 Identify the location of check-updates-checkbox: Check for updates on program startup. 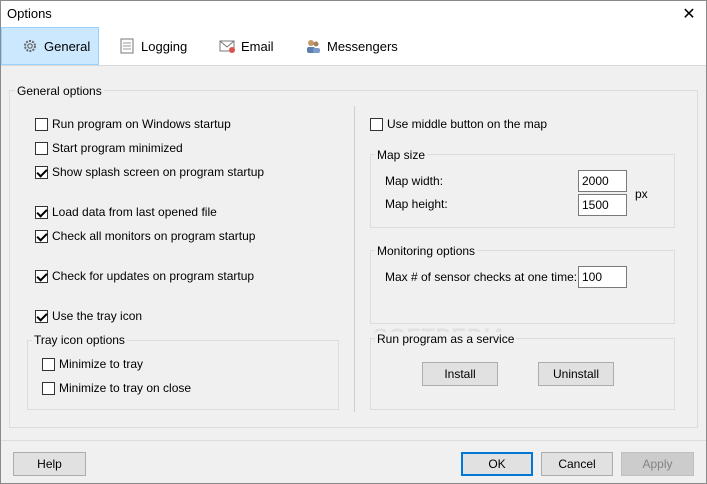
(144, 276).